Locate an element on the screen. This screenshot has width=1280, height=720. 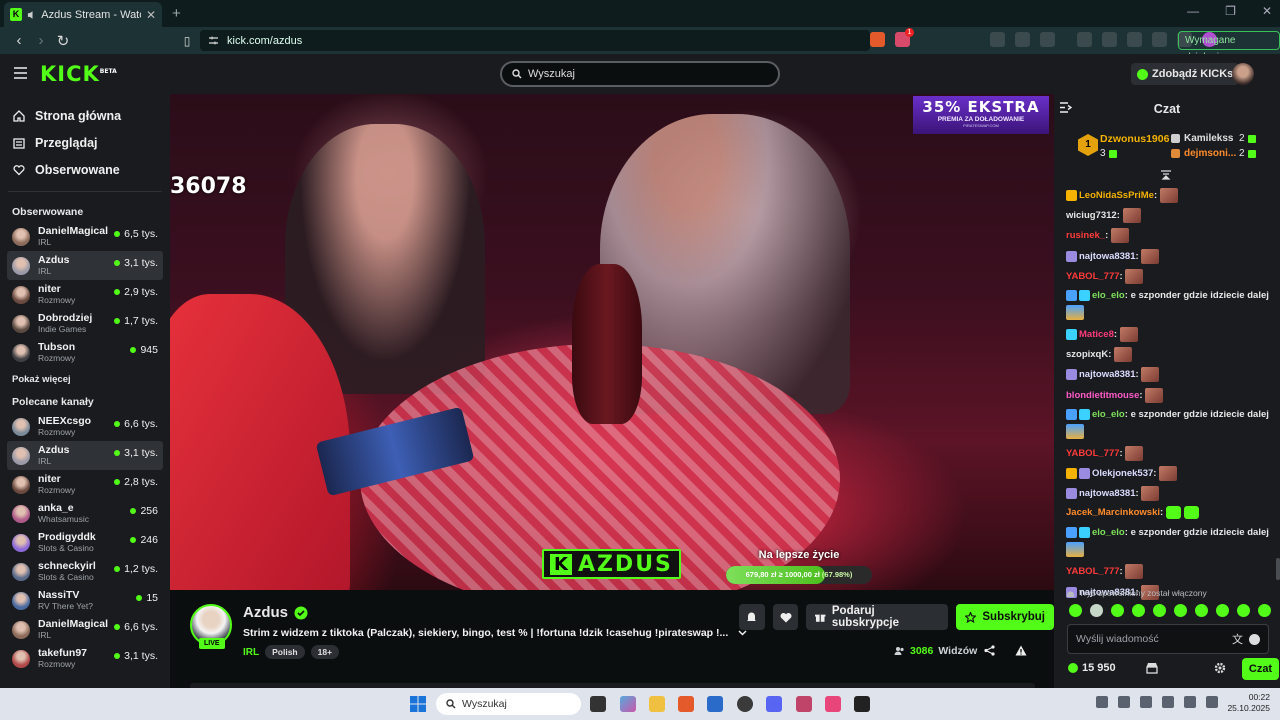
chat-username: Jacek_Marcinkowski is located at coordinates (1113, 512).